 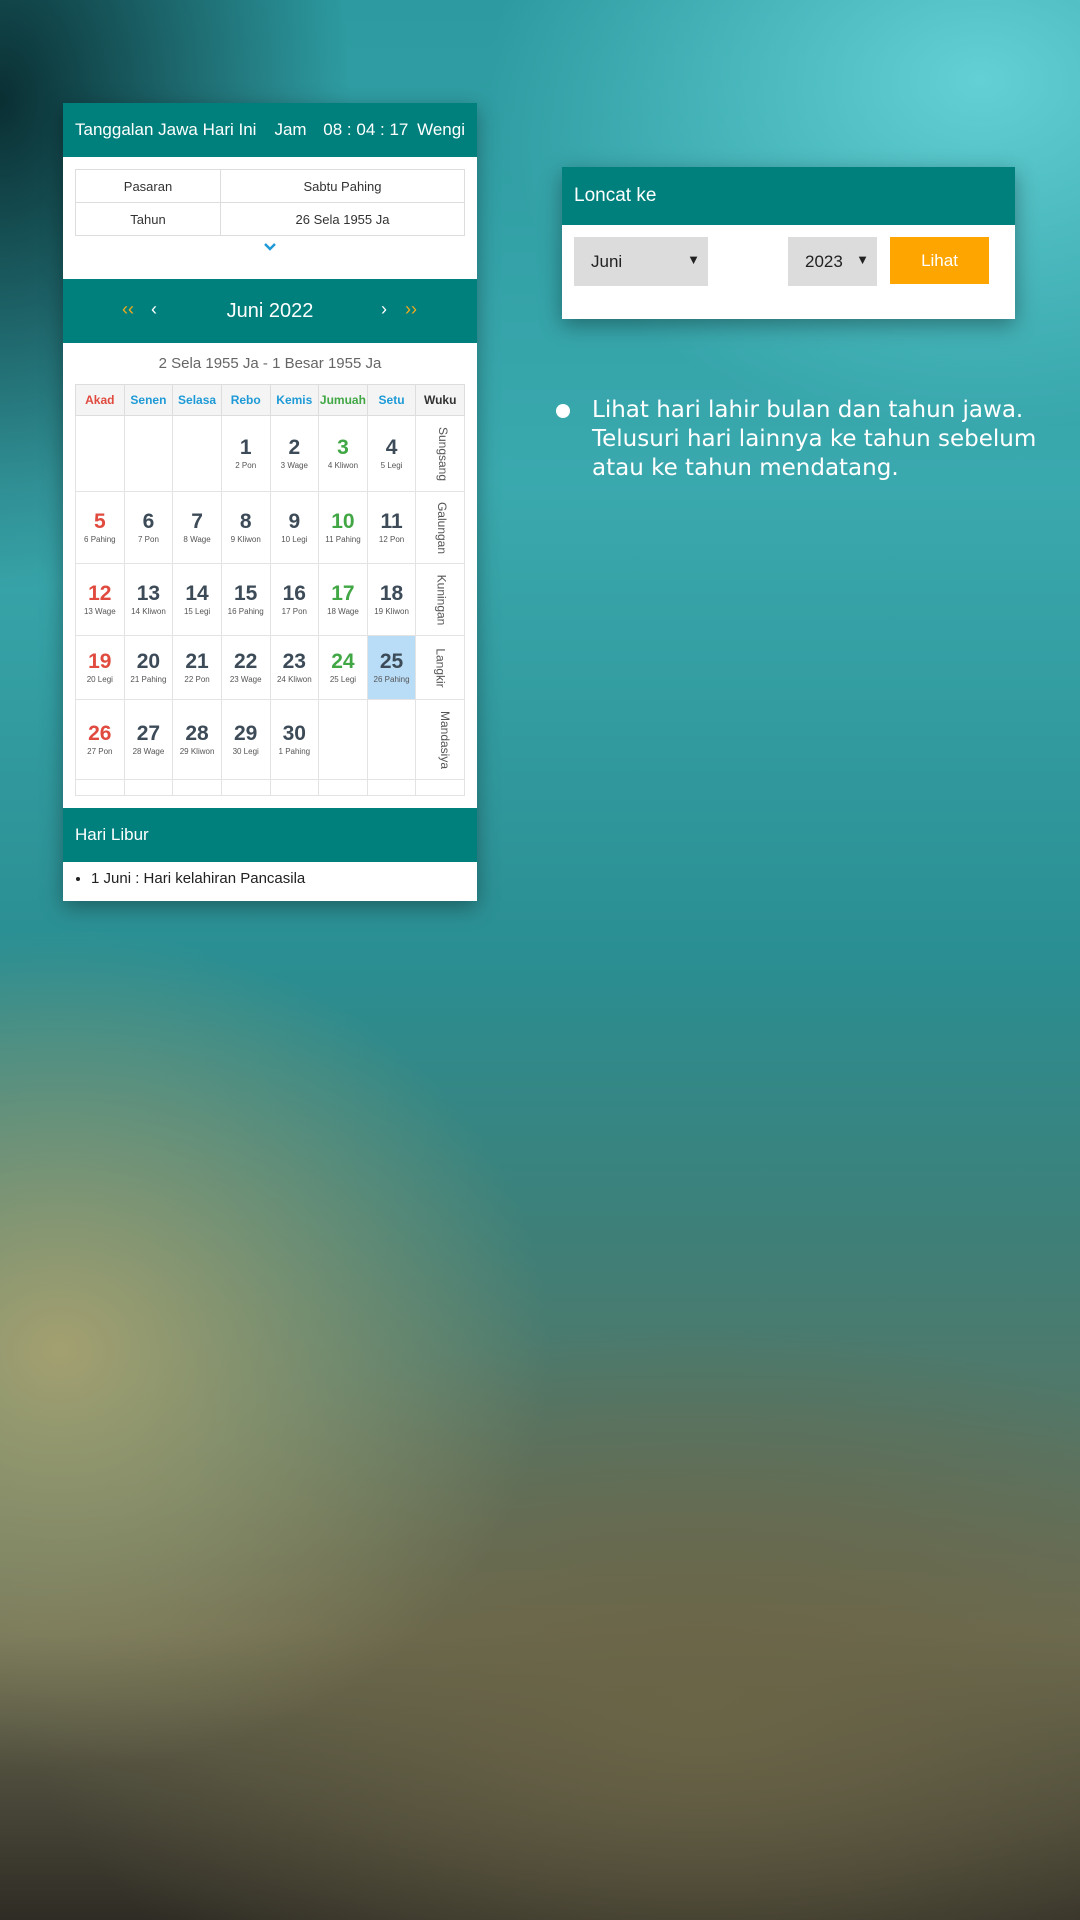 What do you see at coordinates (391, 453) in the screenshot?
I see `calendar-day: 45 Legi` at bounding box center [391, 453].